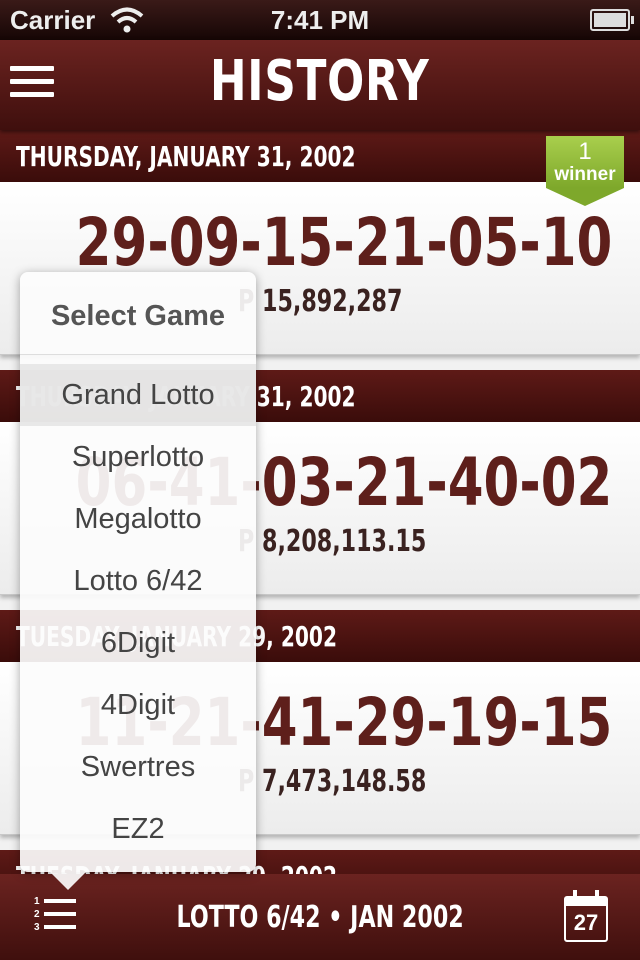 This screenshot has height=960, width=640. What do you see at coordinates (138, 643) in the screenshot?
I see `game-option: 6Digit` at bounding box center [138, 643].